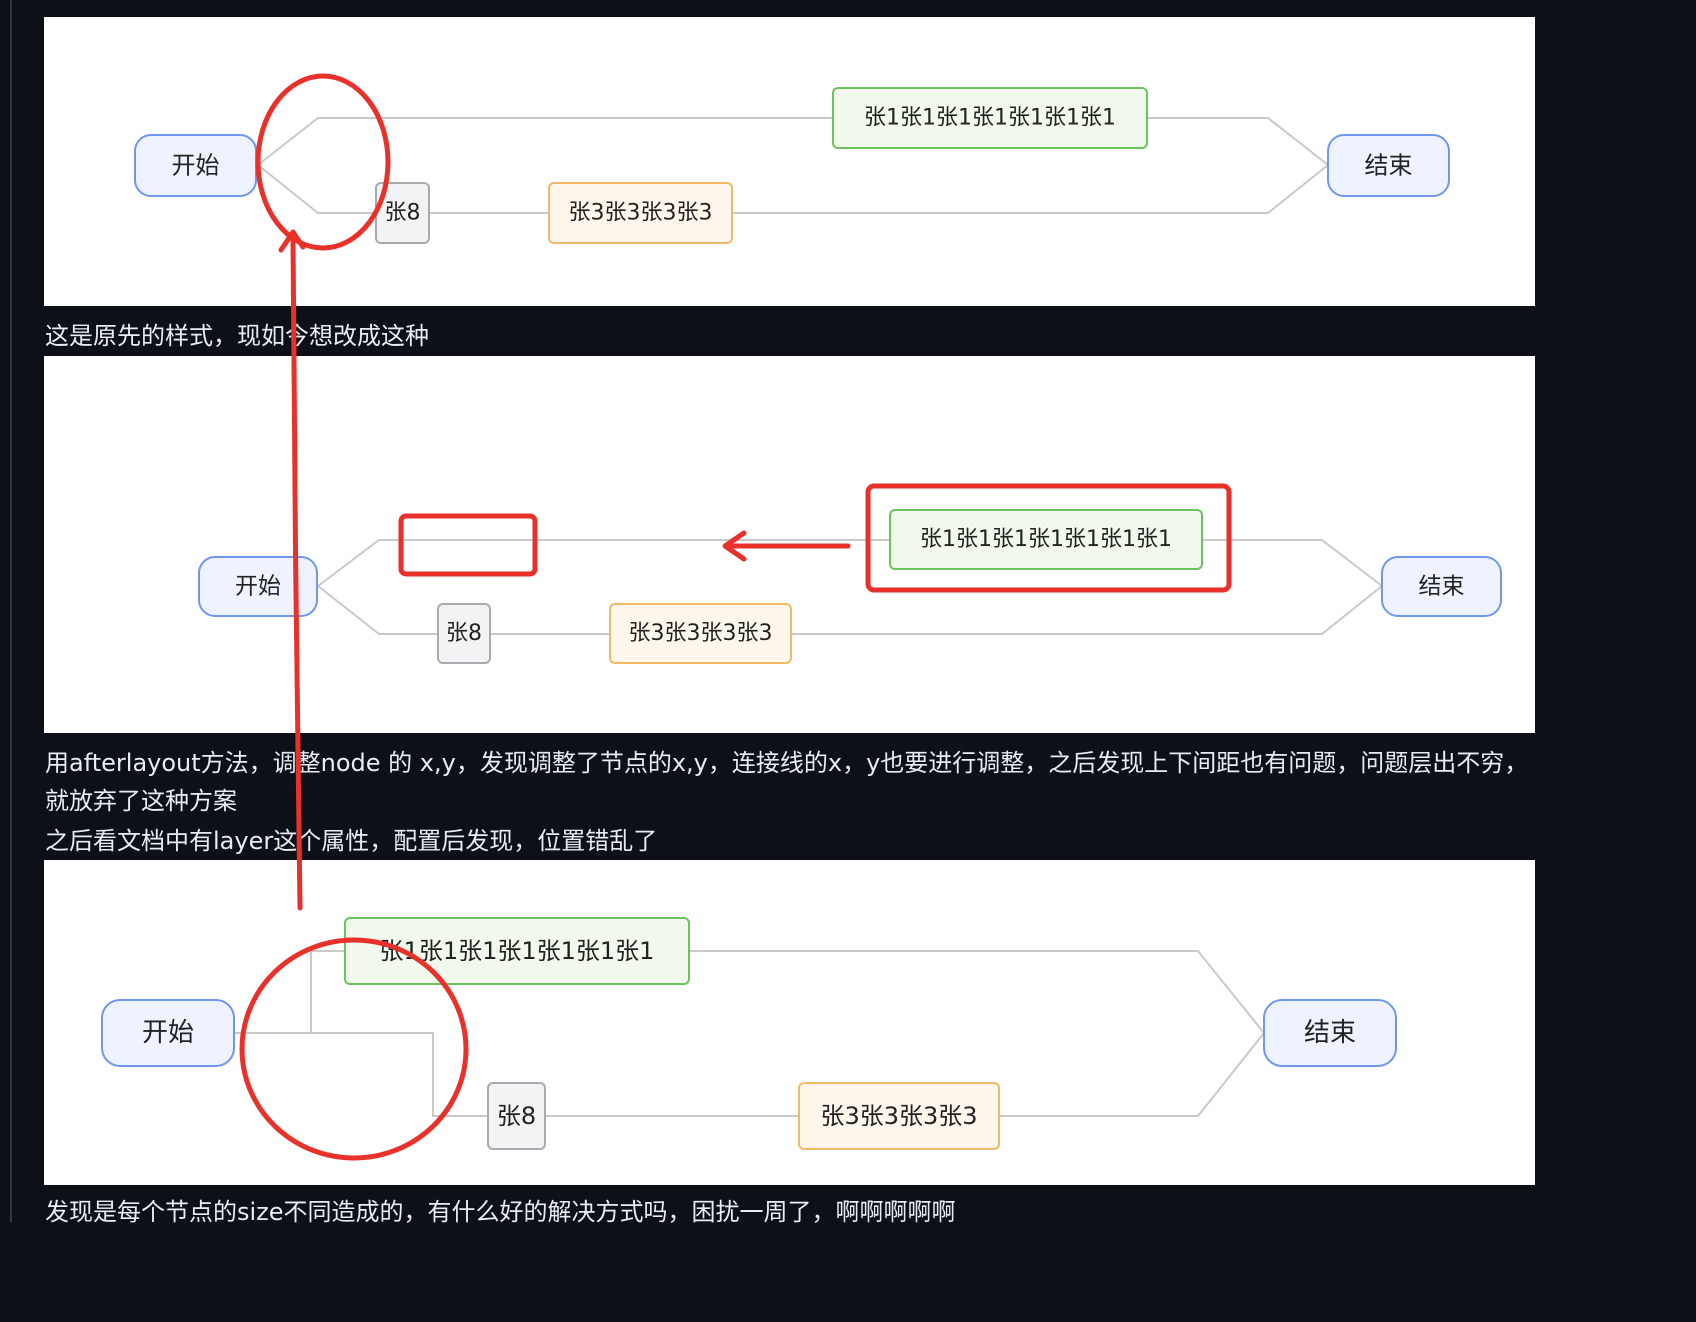  I want to click on diagram-2-canvas: 开始 张1张1张1张1张1张1张1 张8 张3张3张3张3 结束, so click(850, 586).